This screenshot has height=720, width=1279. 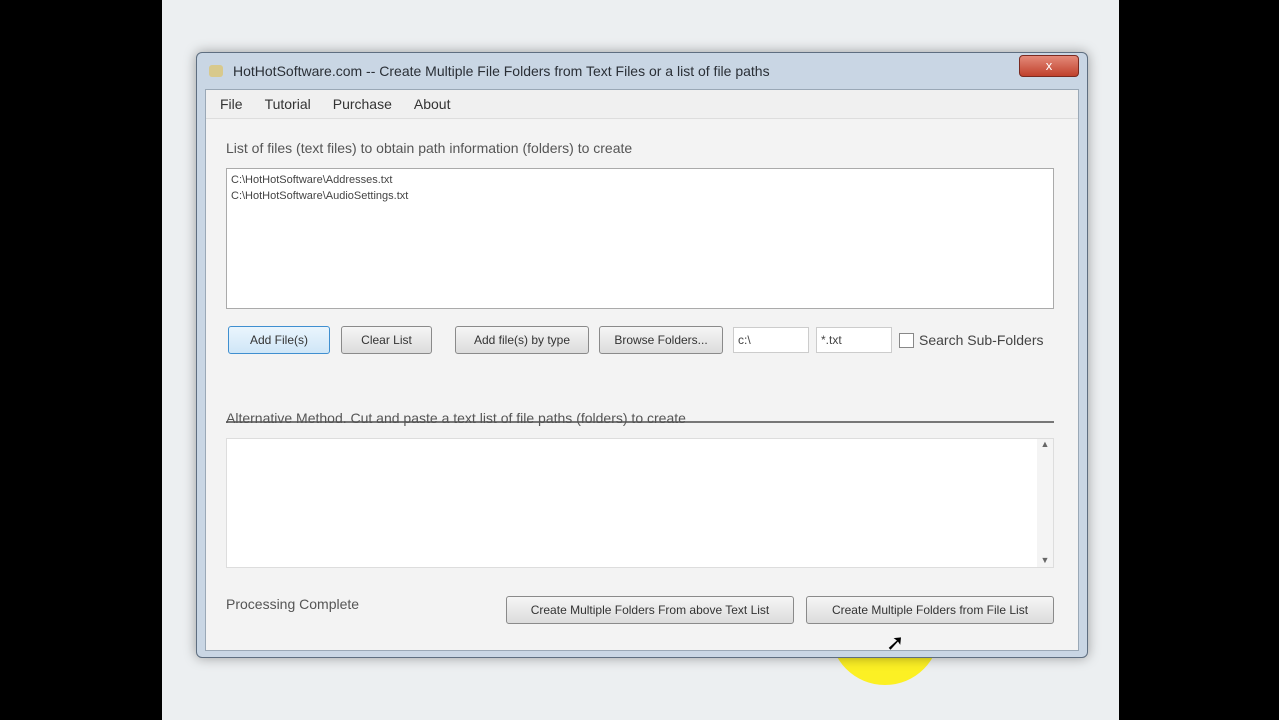 I want to click on scrollbar: ▲ ▼, so click(x=1045, y=503).